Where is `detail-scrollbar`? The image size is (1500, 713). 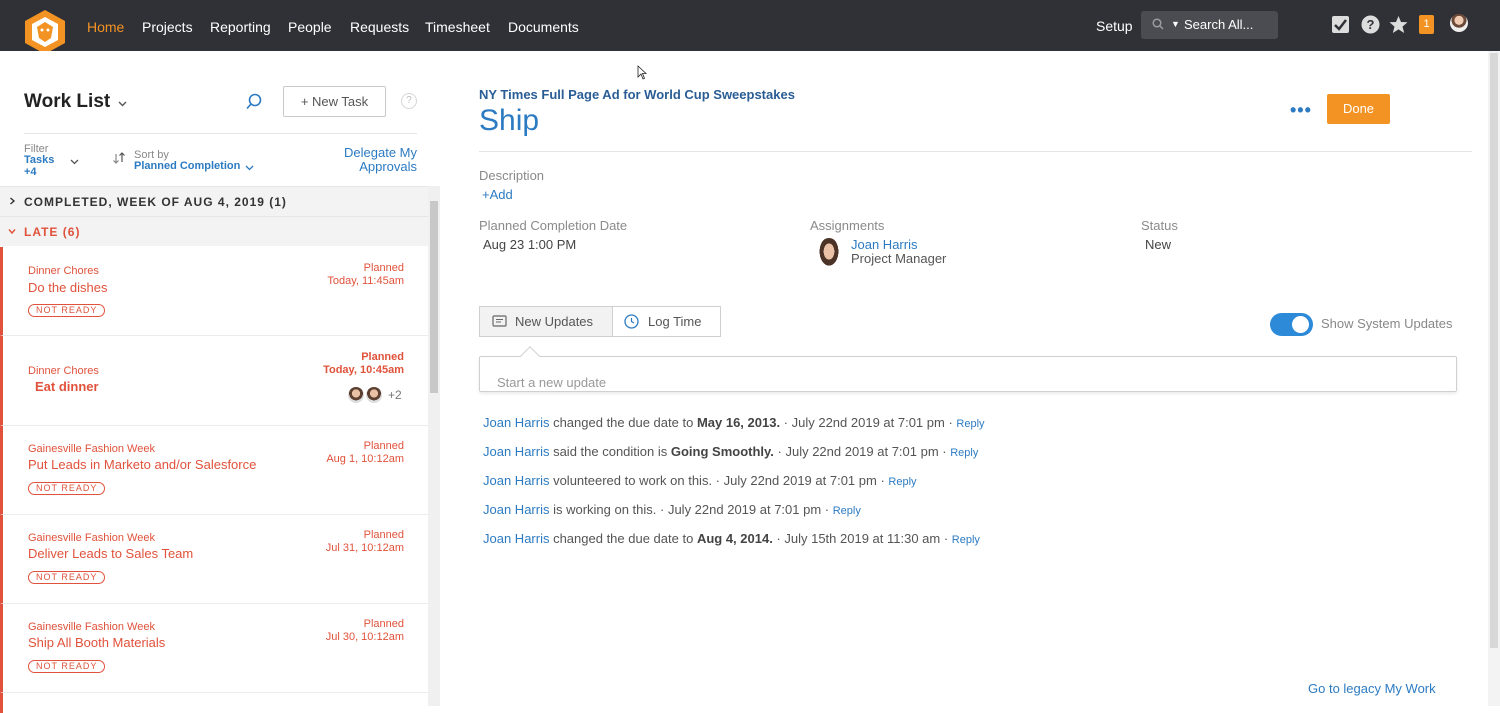 detail-scrollbar is located at coordinates (1494, 378).